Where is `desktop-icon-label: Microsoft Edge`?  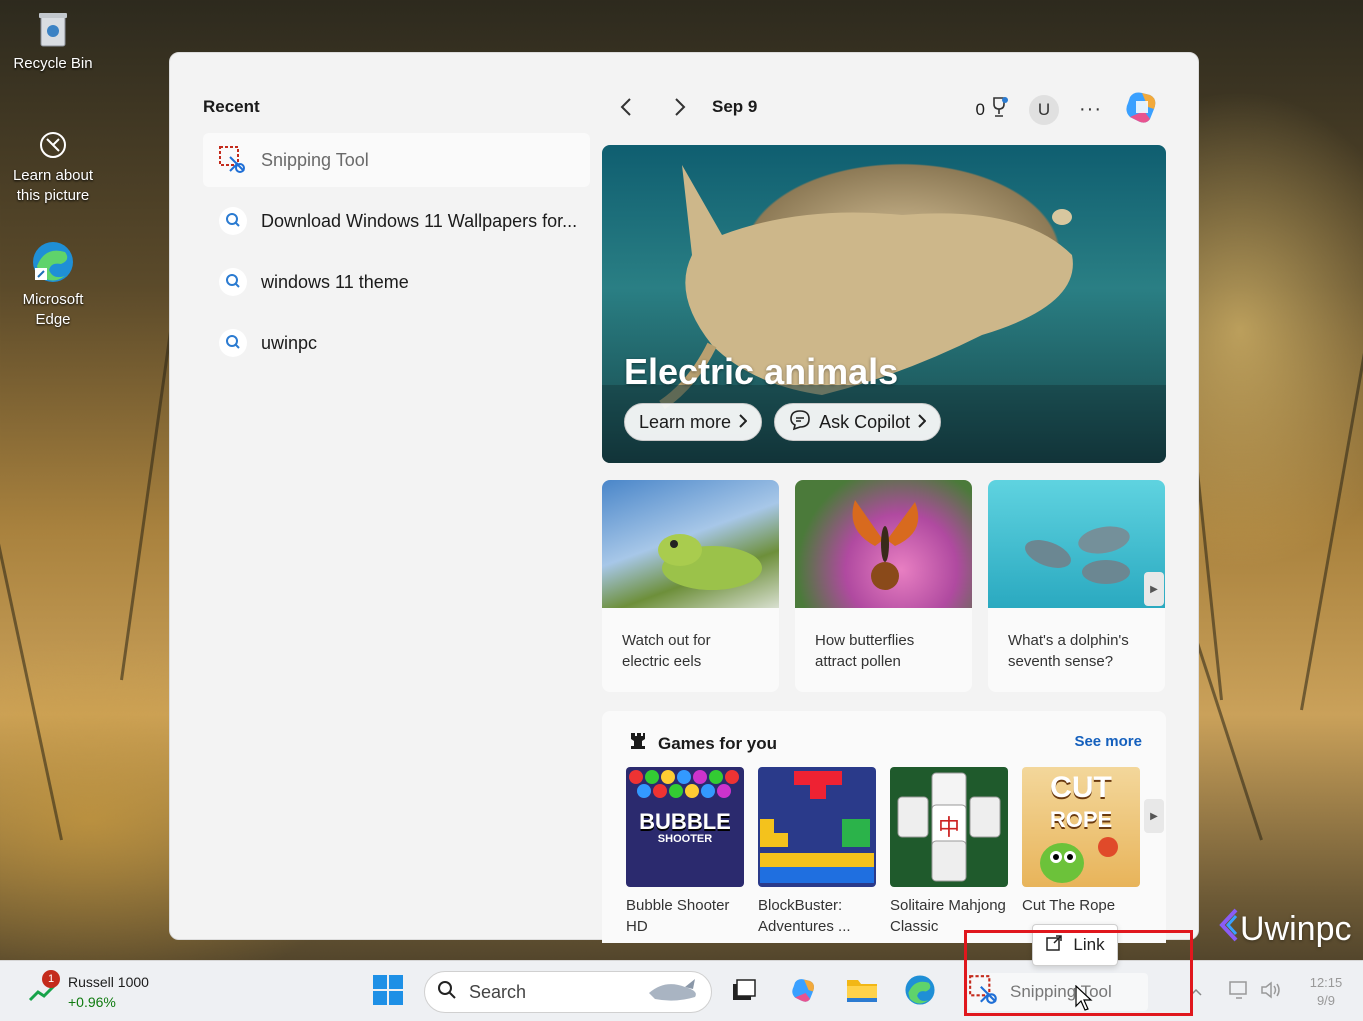 desktop-icon-label: Microsoft Edge is located at coordinates (53, 309).